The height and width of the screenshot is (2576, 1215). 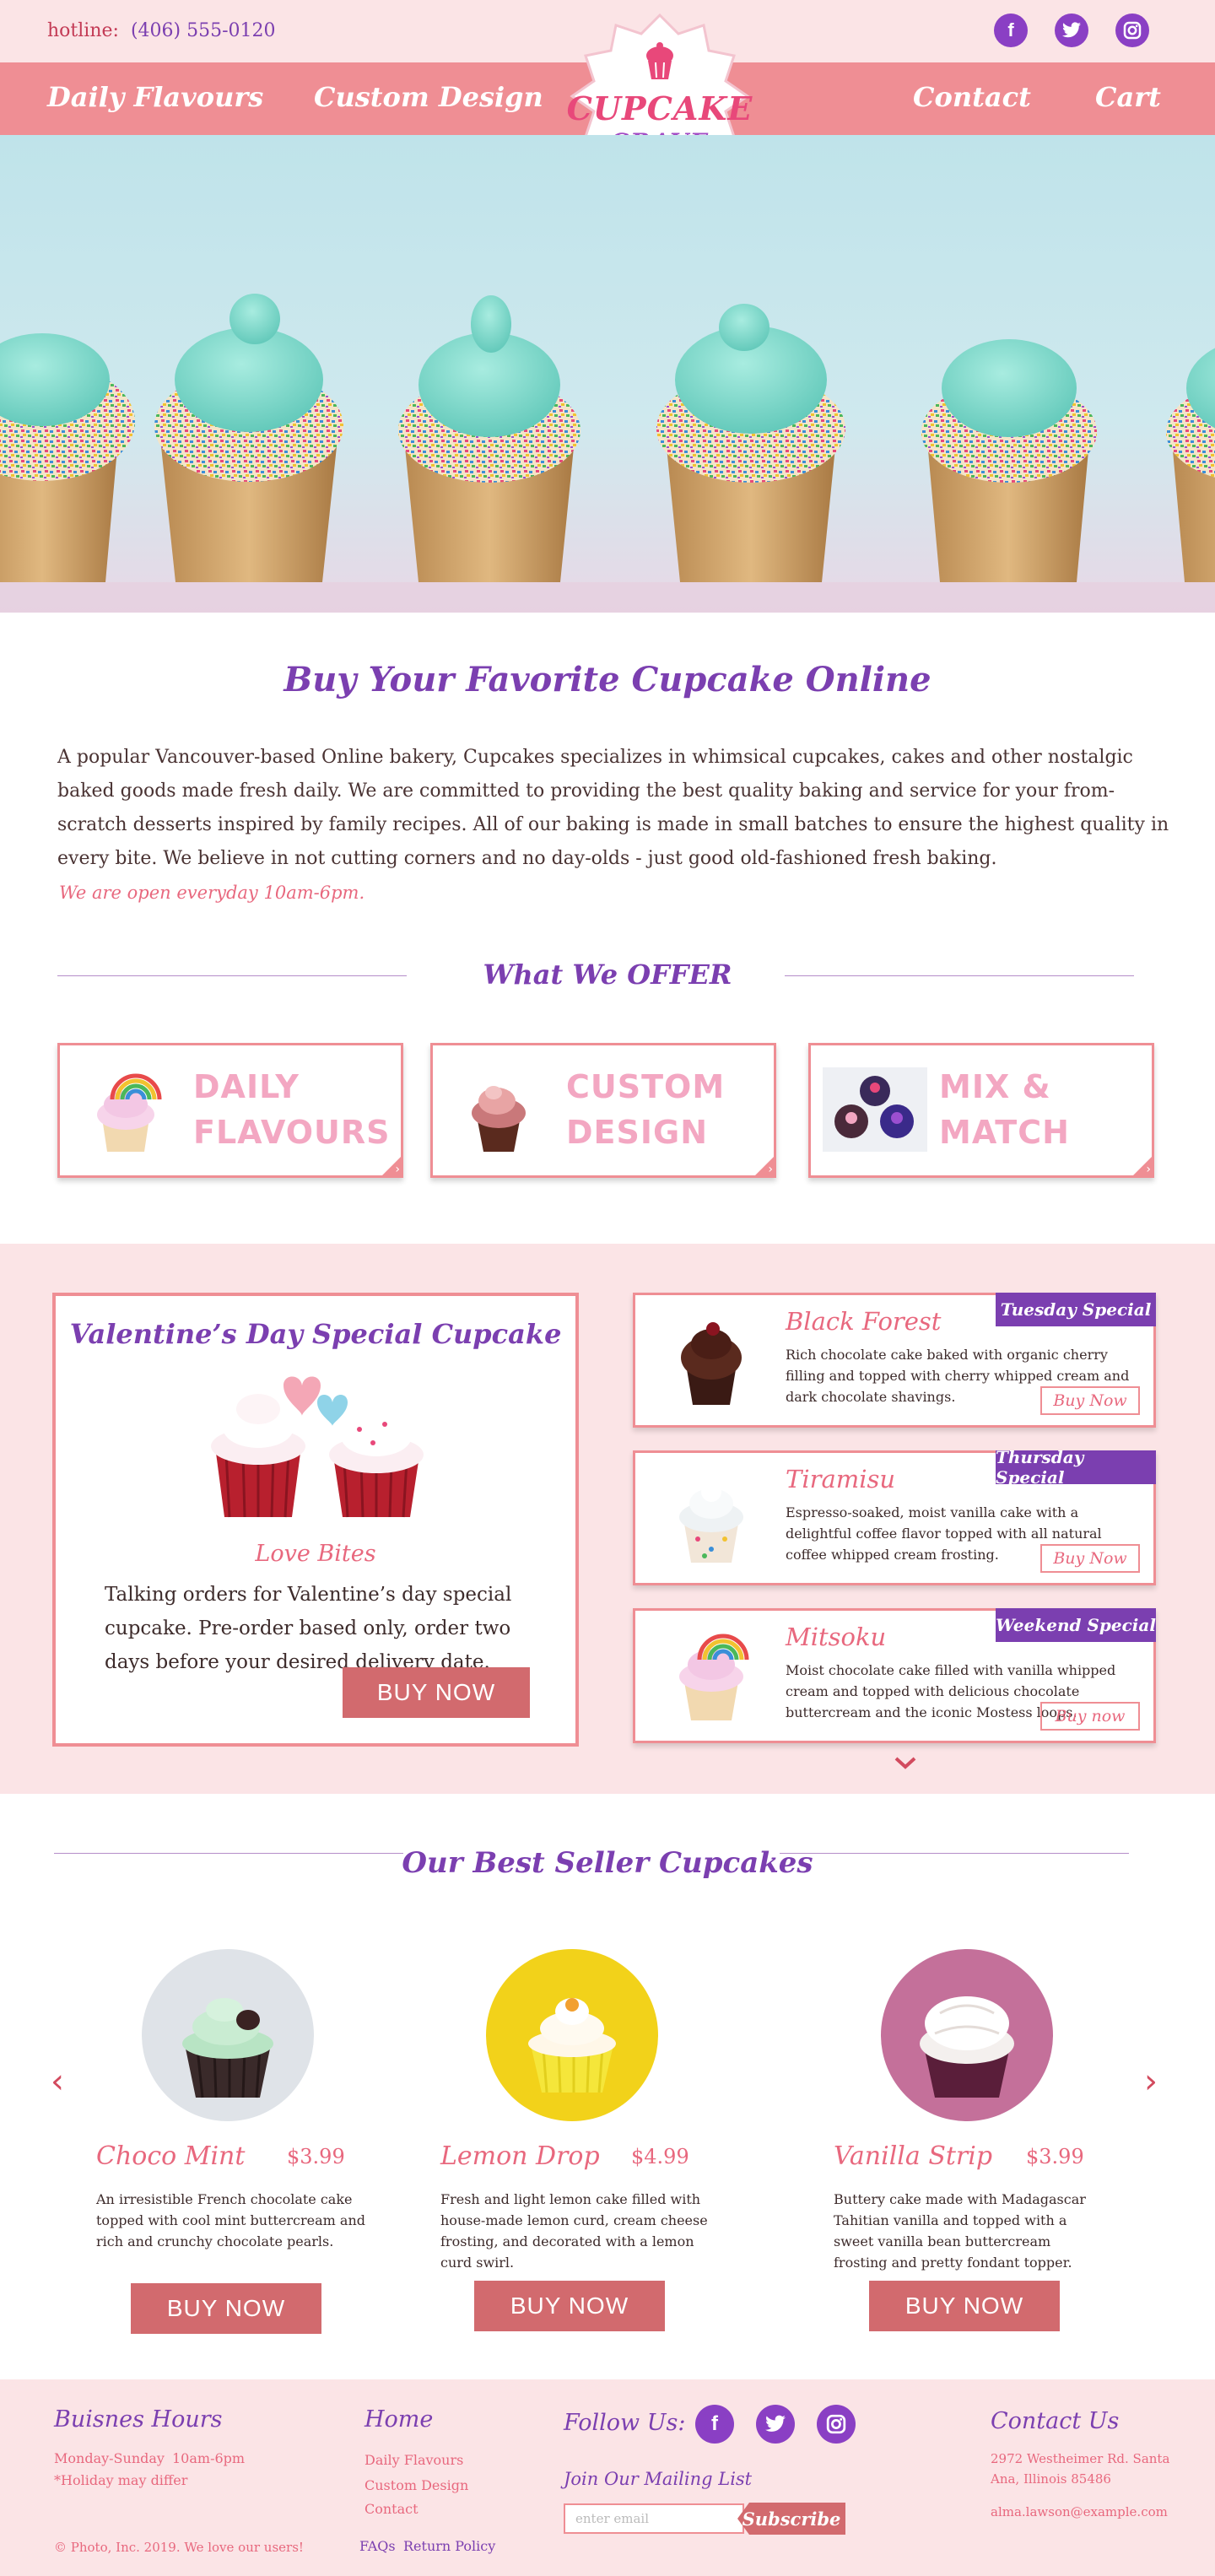 What do you see at coordinates (1090, 1716) in the screenshot?
I see `special-buy-button: Buy now` at bounding box center [1090, 1716].